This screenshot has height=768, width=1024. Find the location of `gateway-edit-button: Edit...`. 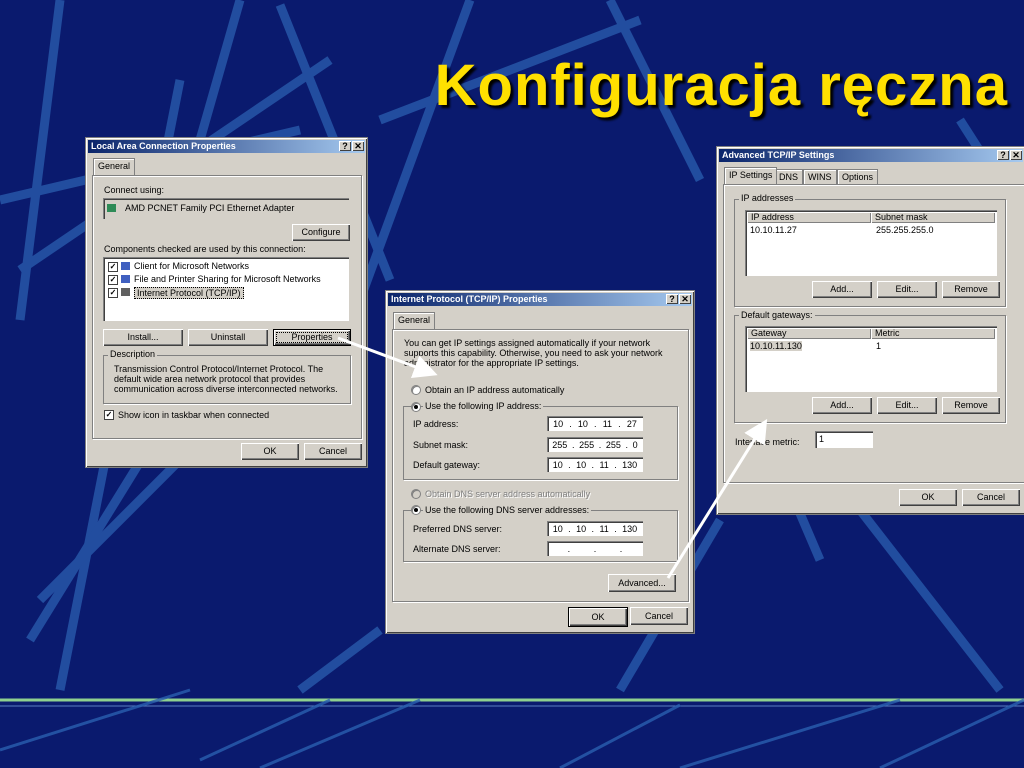

gateway-edit-button: Edit... is located at coordinates (907, 405).